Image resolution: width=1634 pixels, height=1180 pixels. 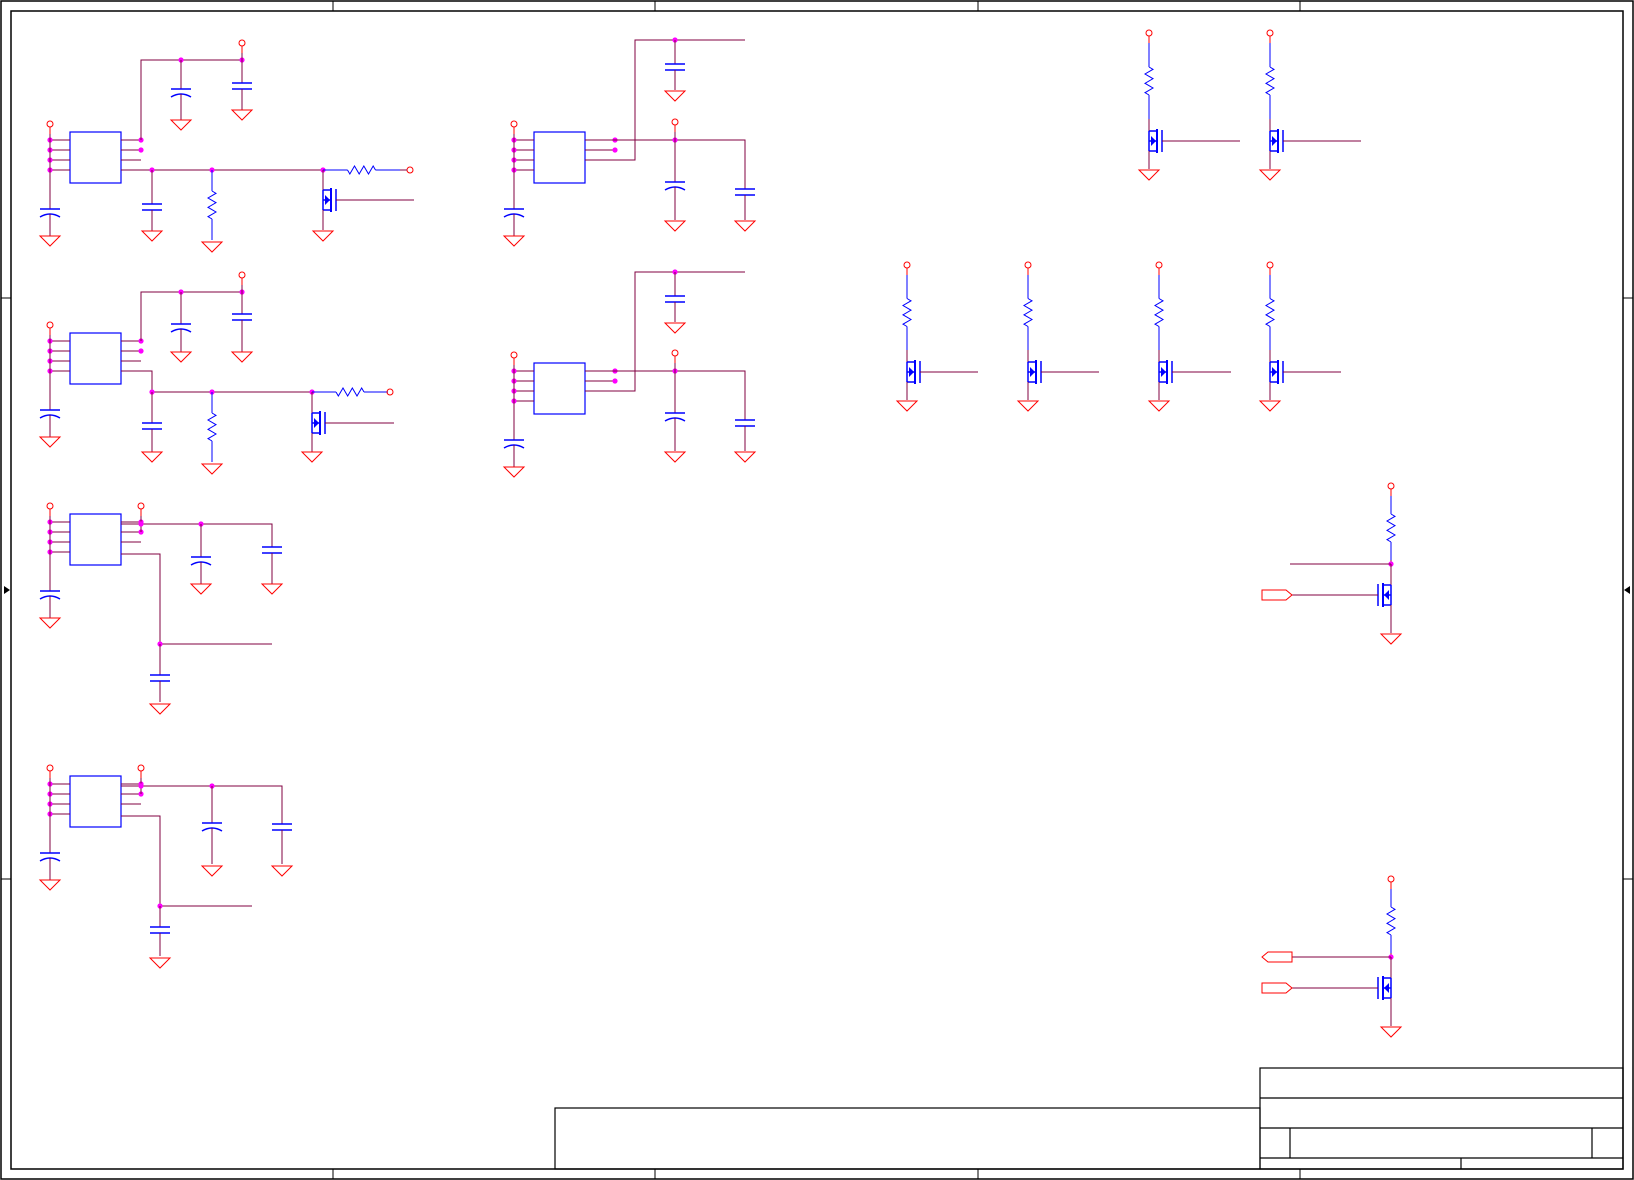 What do you see at coordinates (1089, 1118) in the screenshot?
I see `title-block` at bounding box center [1089, 1118].